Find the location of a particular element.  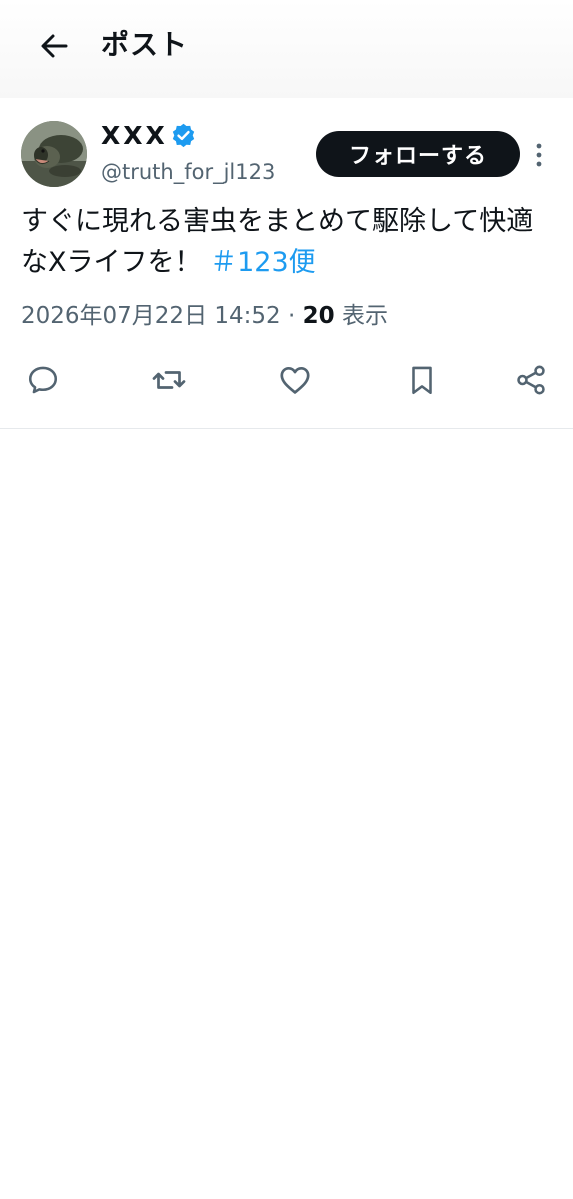

top-bar: ポスト is located at coordinates (286, 49).